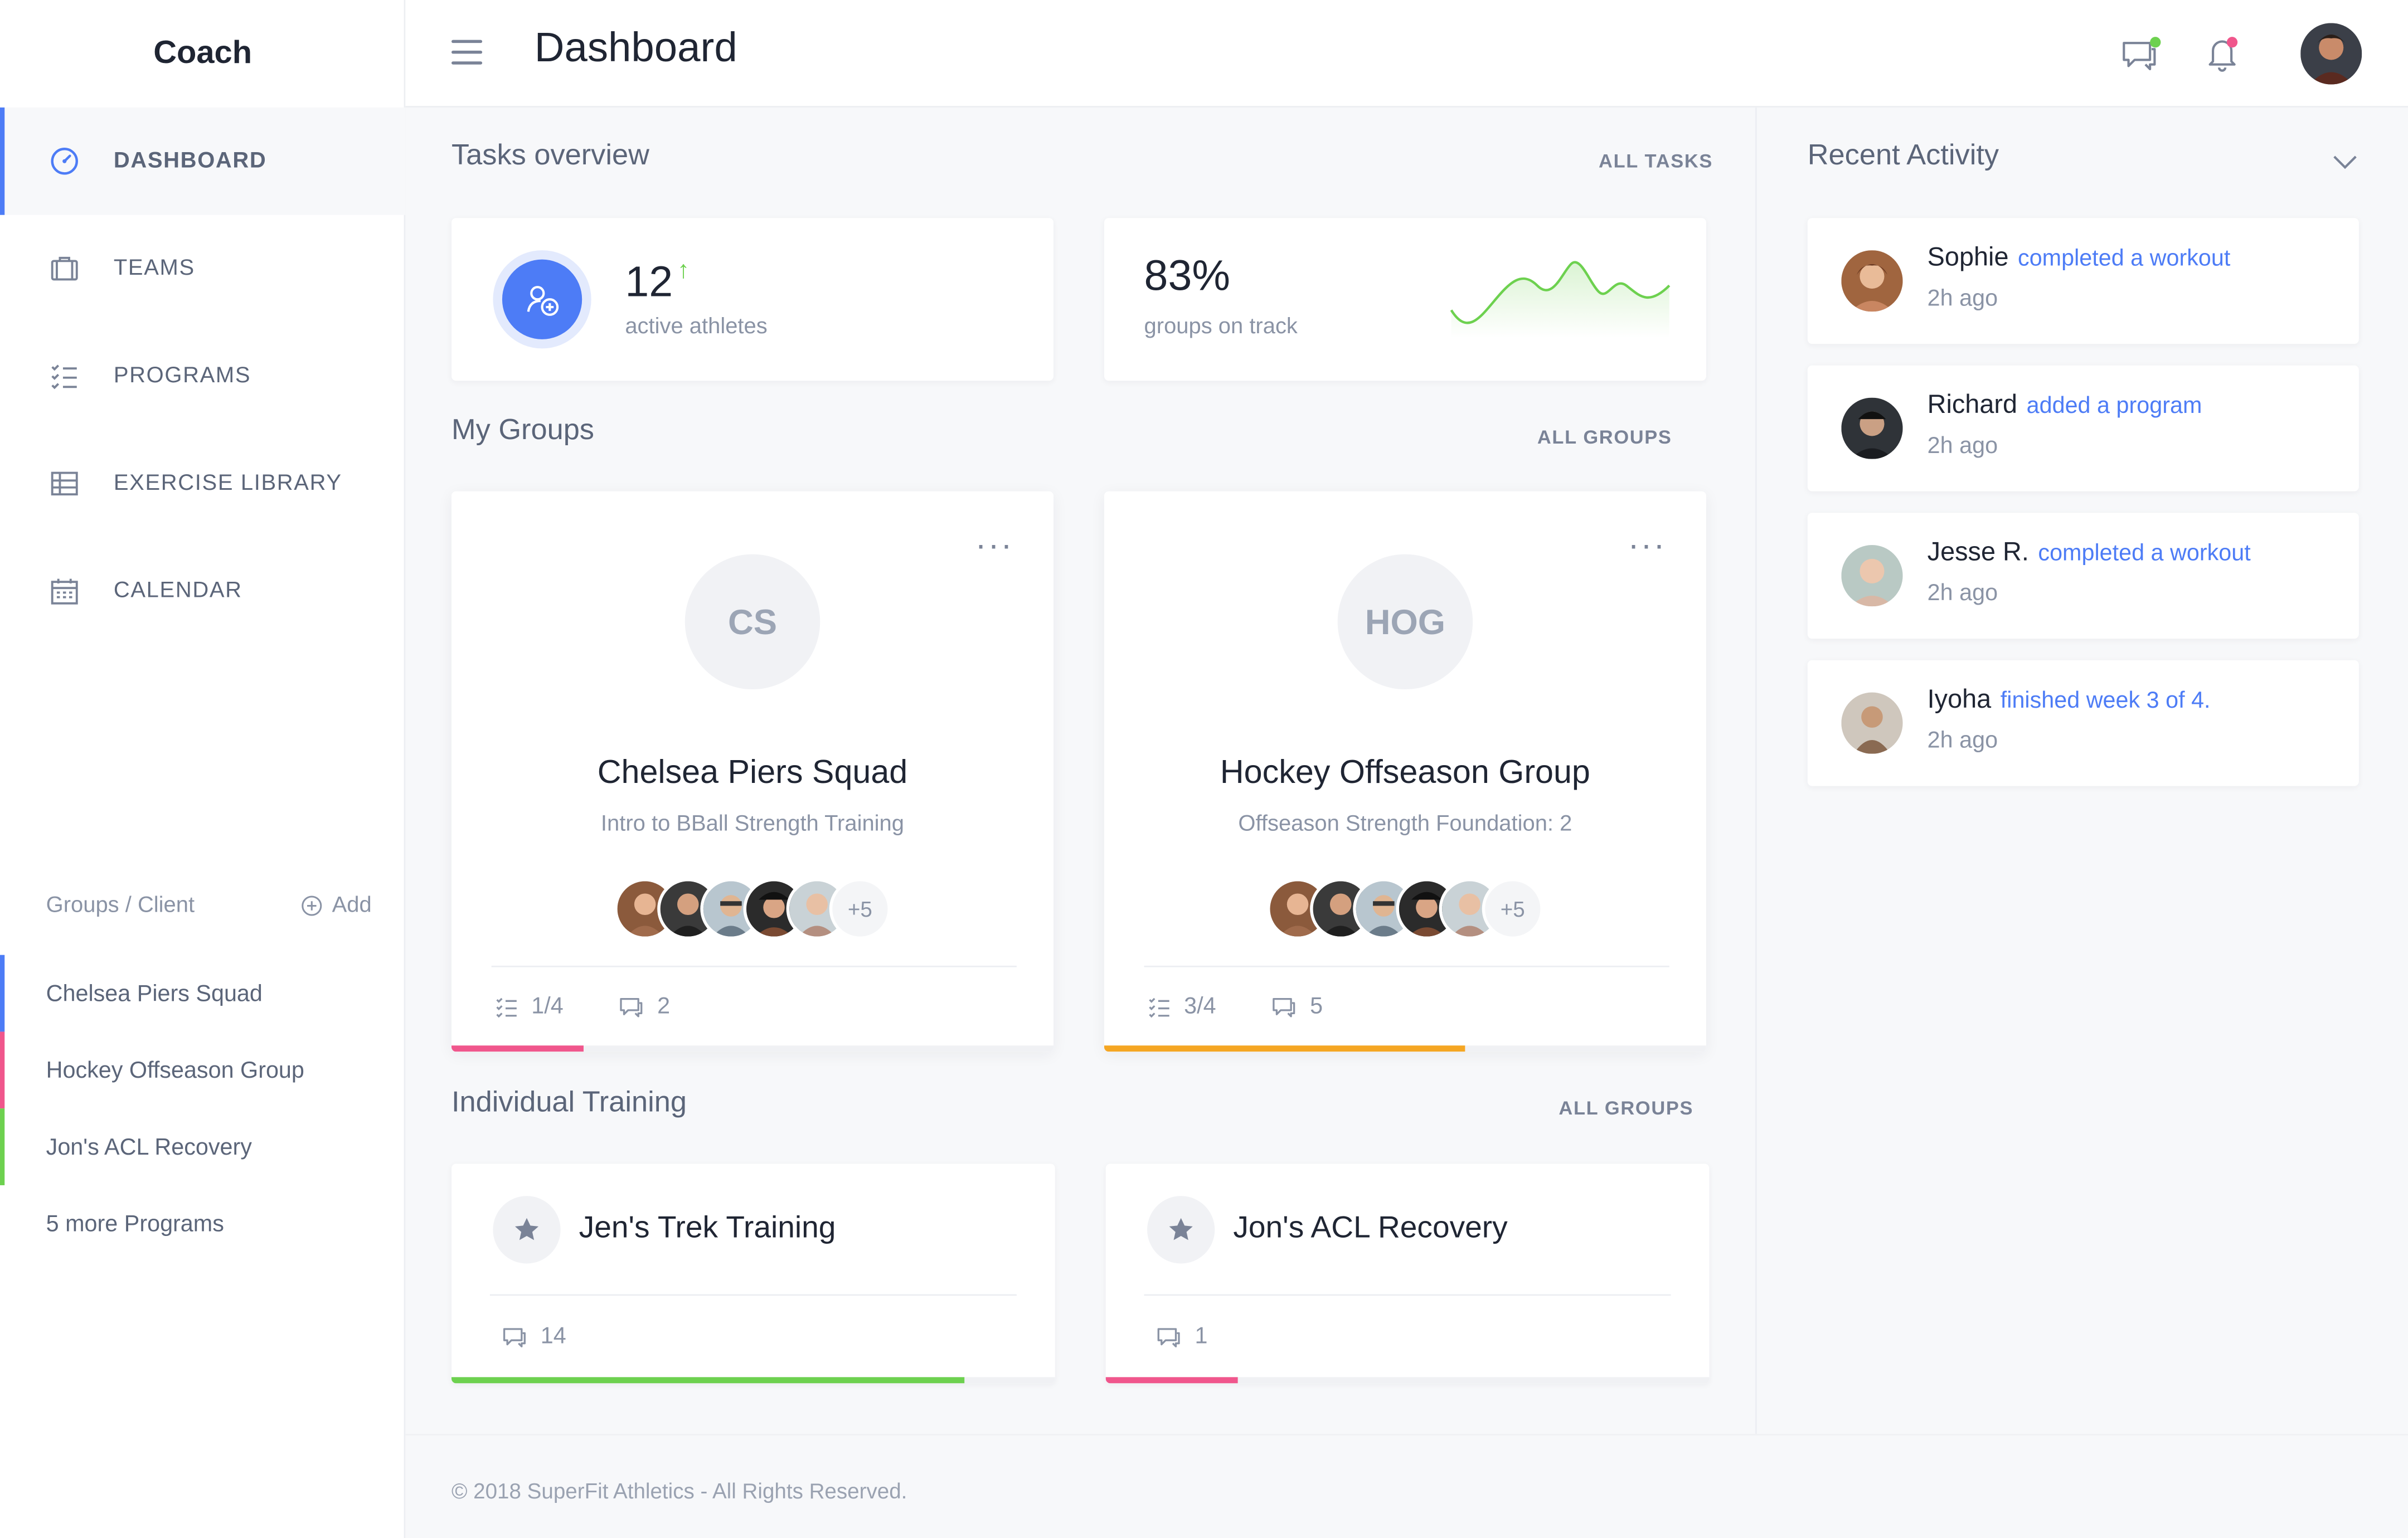 The width and height of the screenshot is (2408, 1538). I want to click on activity-item: Jesse R. completed a workout 2h ago, so click(2083, 576).